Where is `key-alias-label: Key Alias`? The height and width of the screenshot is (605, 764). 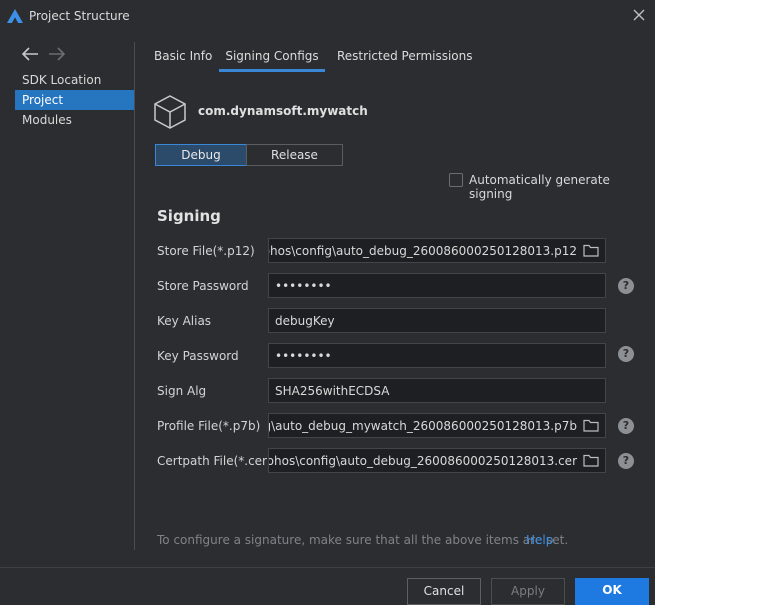
key-alias-label: Key Alias is located at coordinates (184, 321).